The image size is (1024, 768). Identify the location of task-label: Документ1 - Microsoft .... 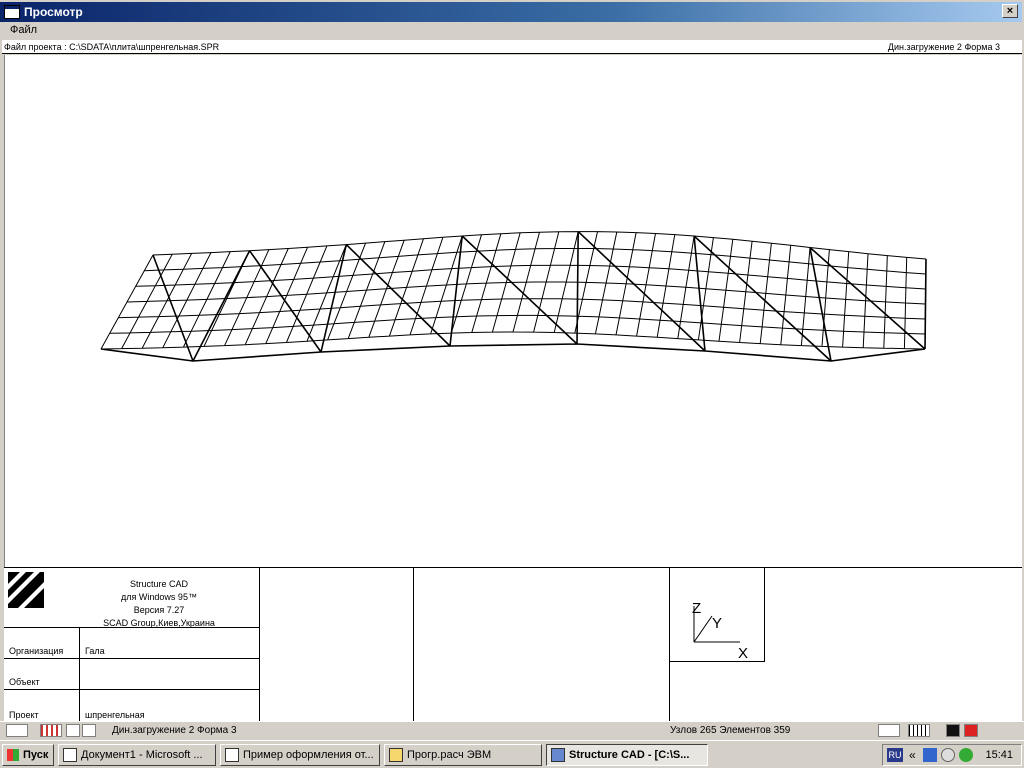
(142, 755).